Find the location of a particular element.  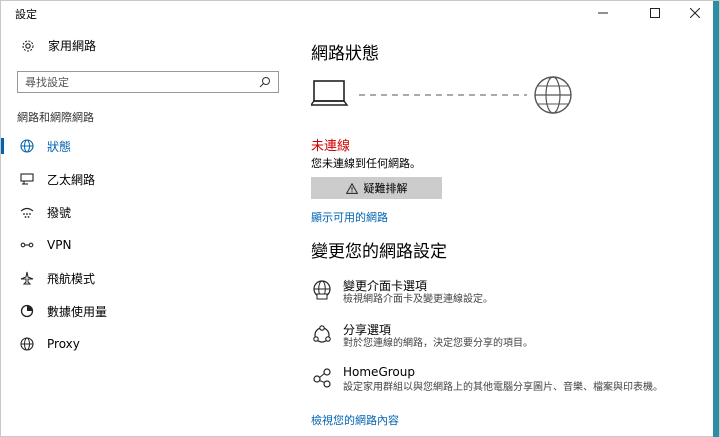

airplane-icon is located at coordinates (27, 278).